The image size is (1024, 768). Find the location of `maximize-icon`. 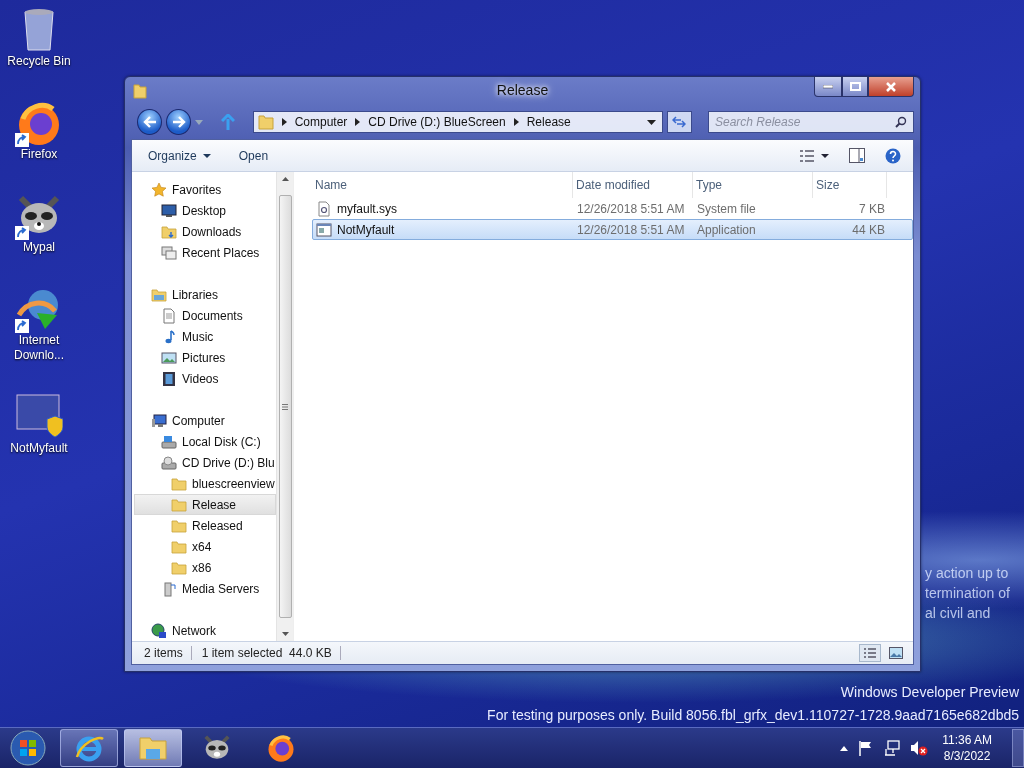

maximize-icon is located at coordinates (855, 86).